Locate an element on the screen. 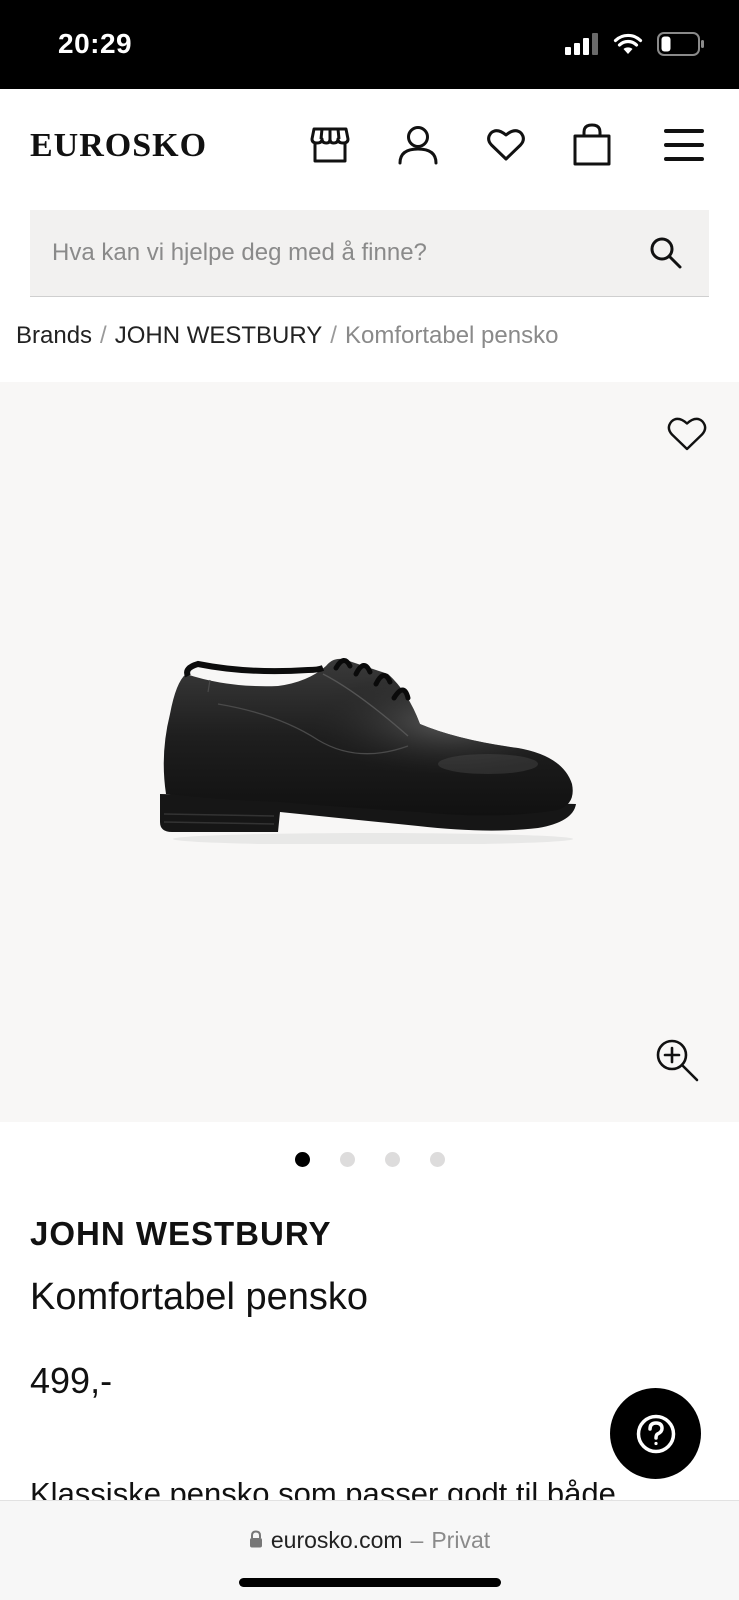  lock-icon is located at coordinates (256, 1540).